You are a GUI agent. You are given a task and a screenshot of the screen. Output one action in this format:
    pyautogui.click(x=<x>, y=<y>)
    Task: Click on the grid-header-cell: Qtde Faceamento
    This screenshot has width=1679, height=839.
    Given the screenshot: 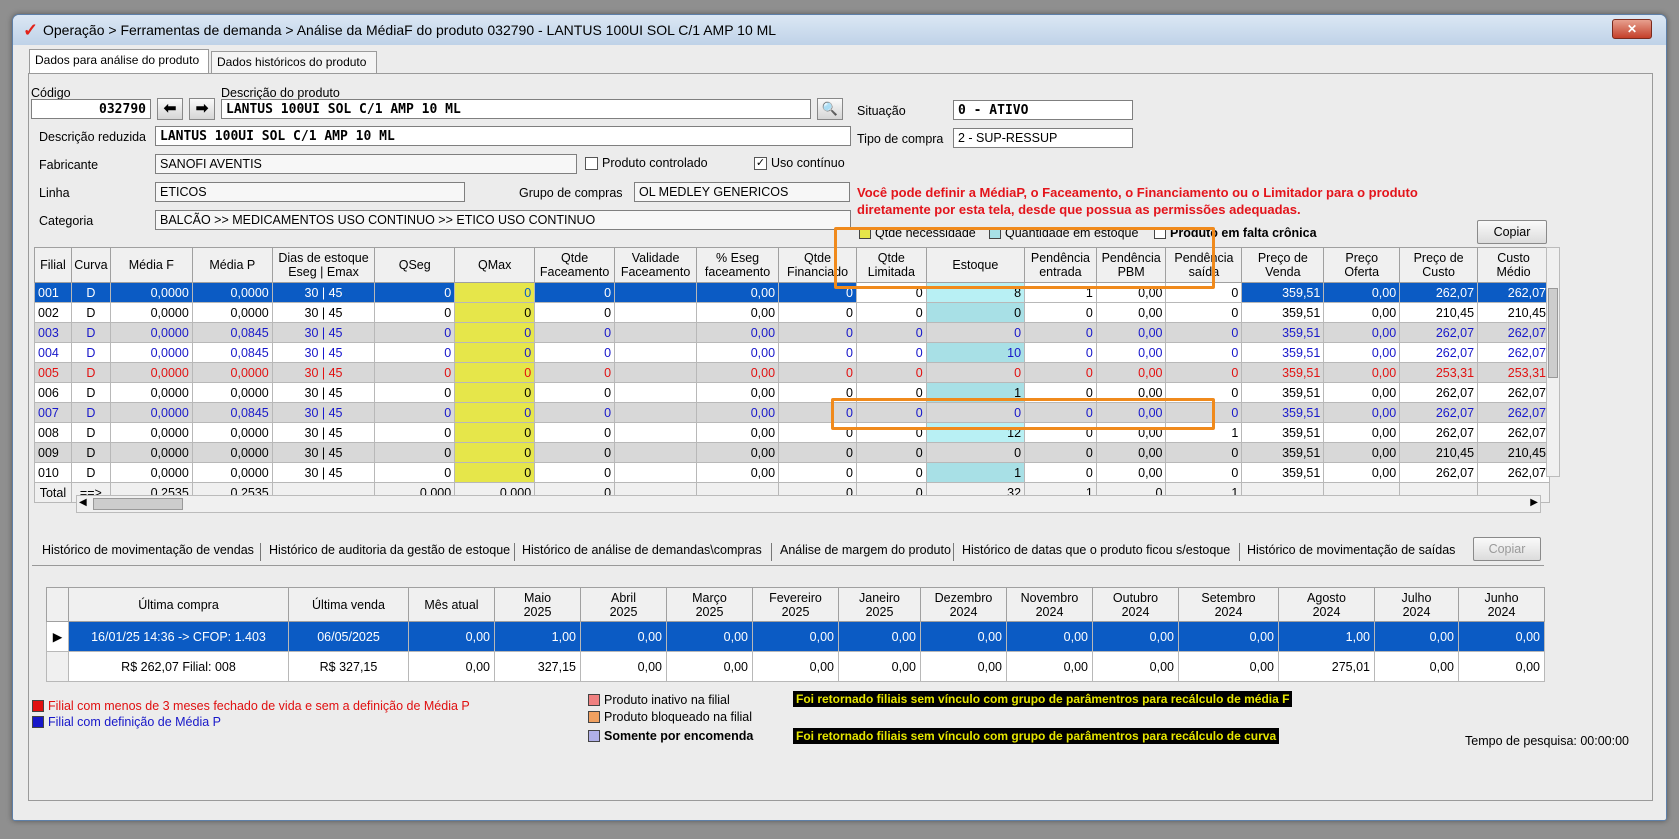 What is the action you would take?
    pyautogui.click(x=575, y=265)
    